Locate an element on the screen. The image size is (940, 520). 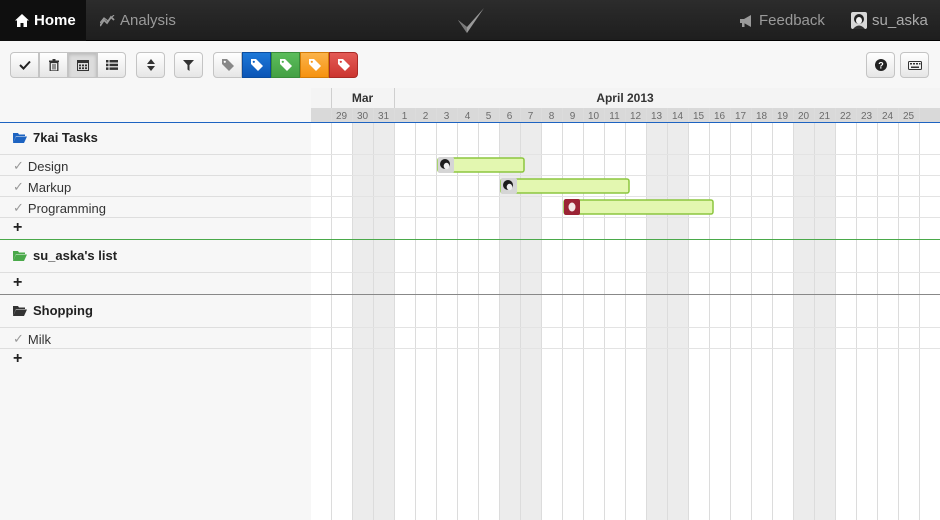
list-icon is located at coordinates (111, 65).